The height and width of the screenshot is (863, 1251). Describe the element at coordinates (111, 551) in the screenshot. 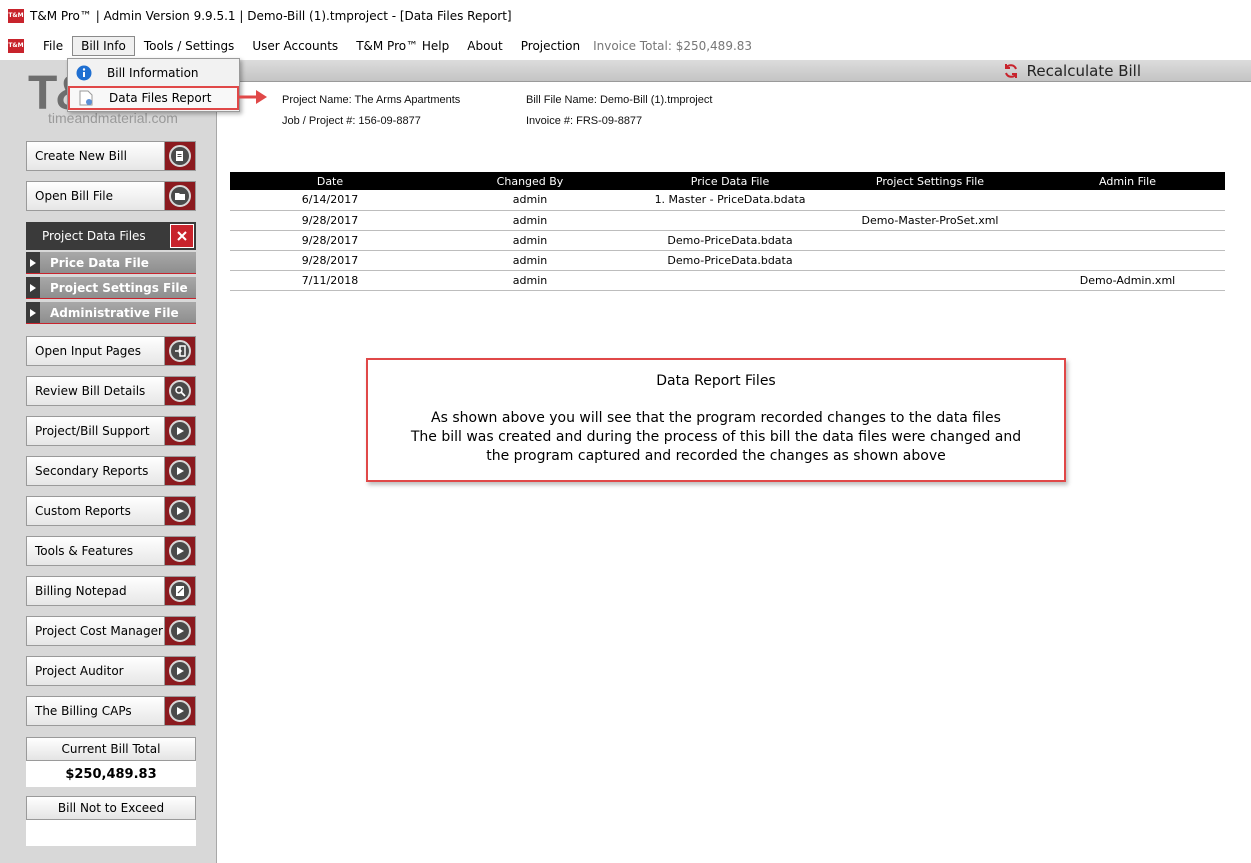

I see `tools-features-button: Tools & Features` at that location.